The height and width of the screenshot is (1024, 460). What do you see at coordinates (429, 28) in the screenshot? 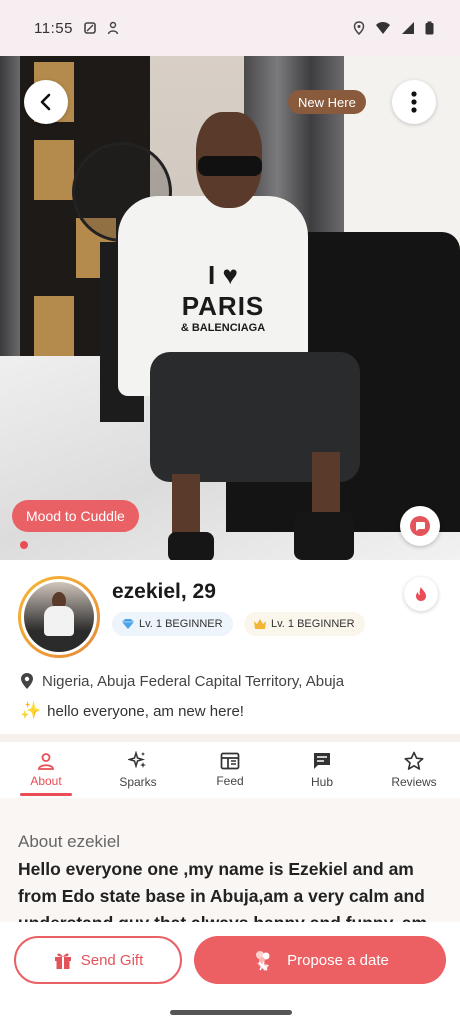
I see `battery-icon` at bounding box center [429, 28].